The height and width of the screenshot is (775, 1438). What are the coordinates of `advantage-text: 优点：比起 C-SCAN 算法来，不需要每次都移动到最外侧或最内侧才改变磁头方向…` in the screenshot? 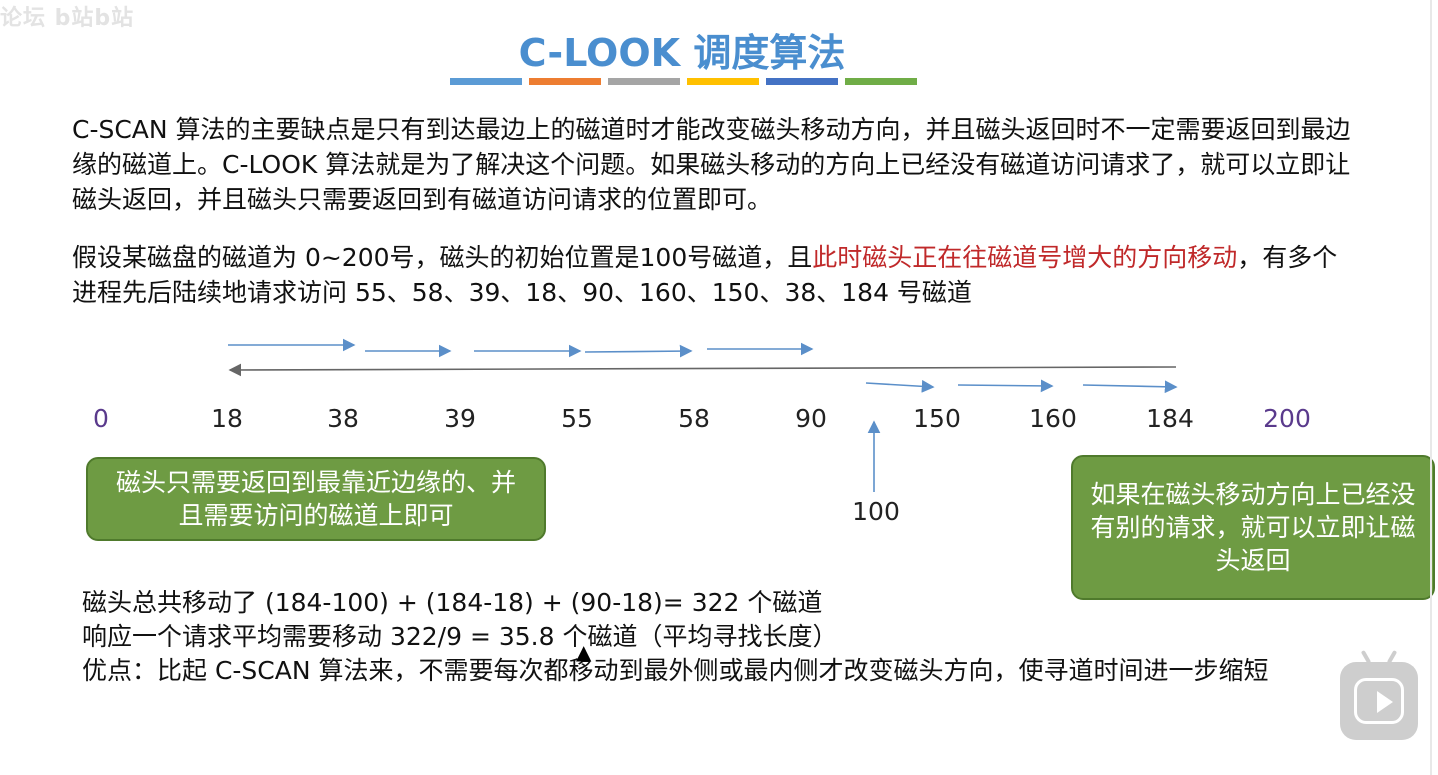 It's located at (675, 670).